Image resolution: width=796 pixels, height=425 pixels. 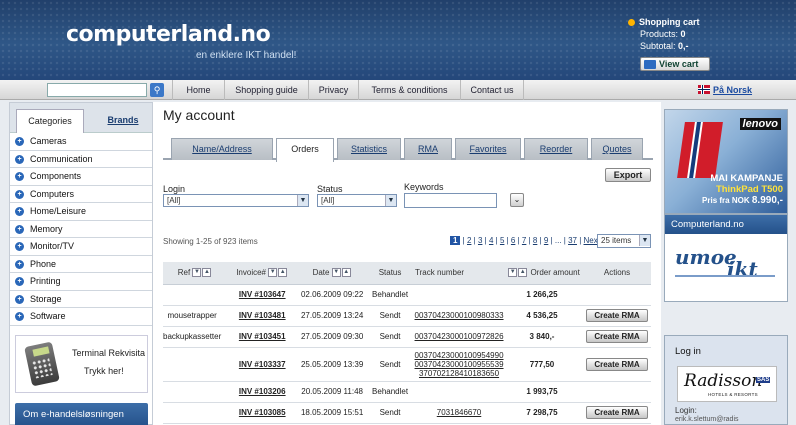 I want to click on tab-quotes: Quotes, so click(x=617, y=149).